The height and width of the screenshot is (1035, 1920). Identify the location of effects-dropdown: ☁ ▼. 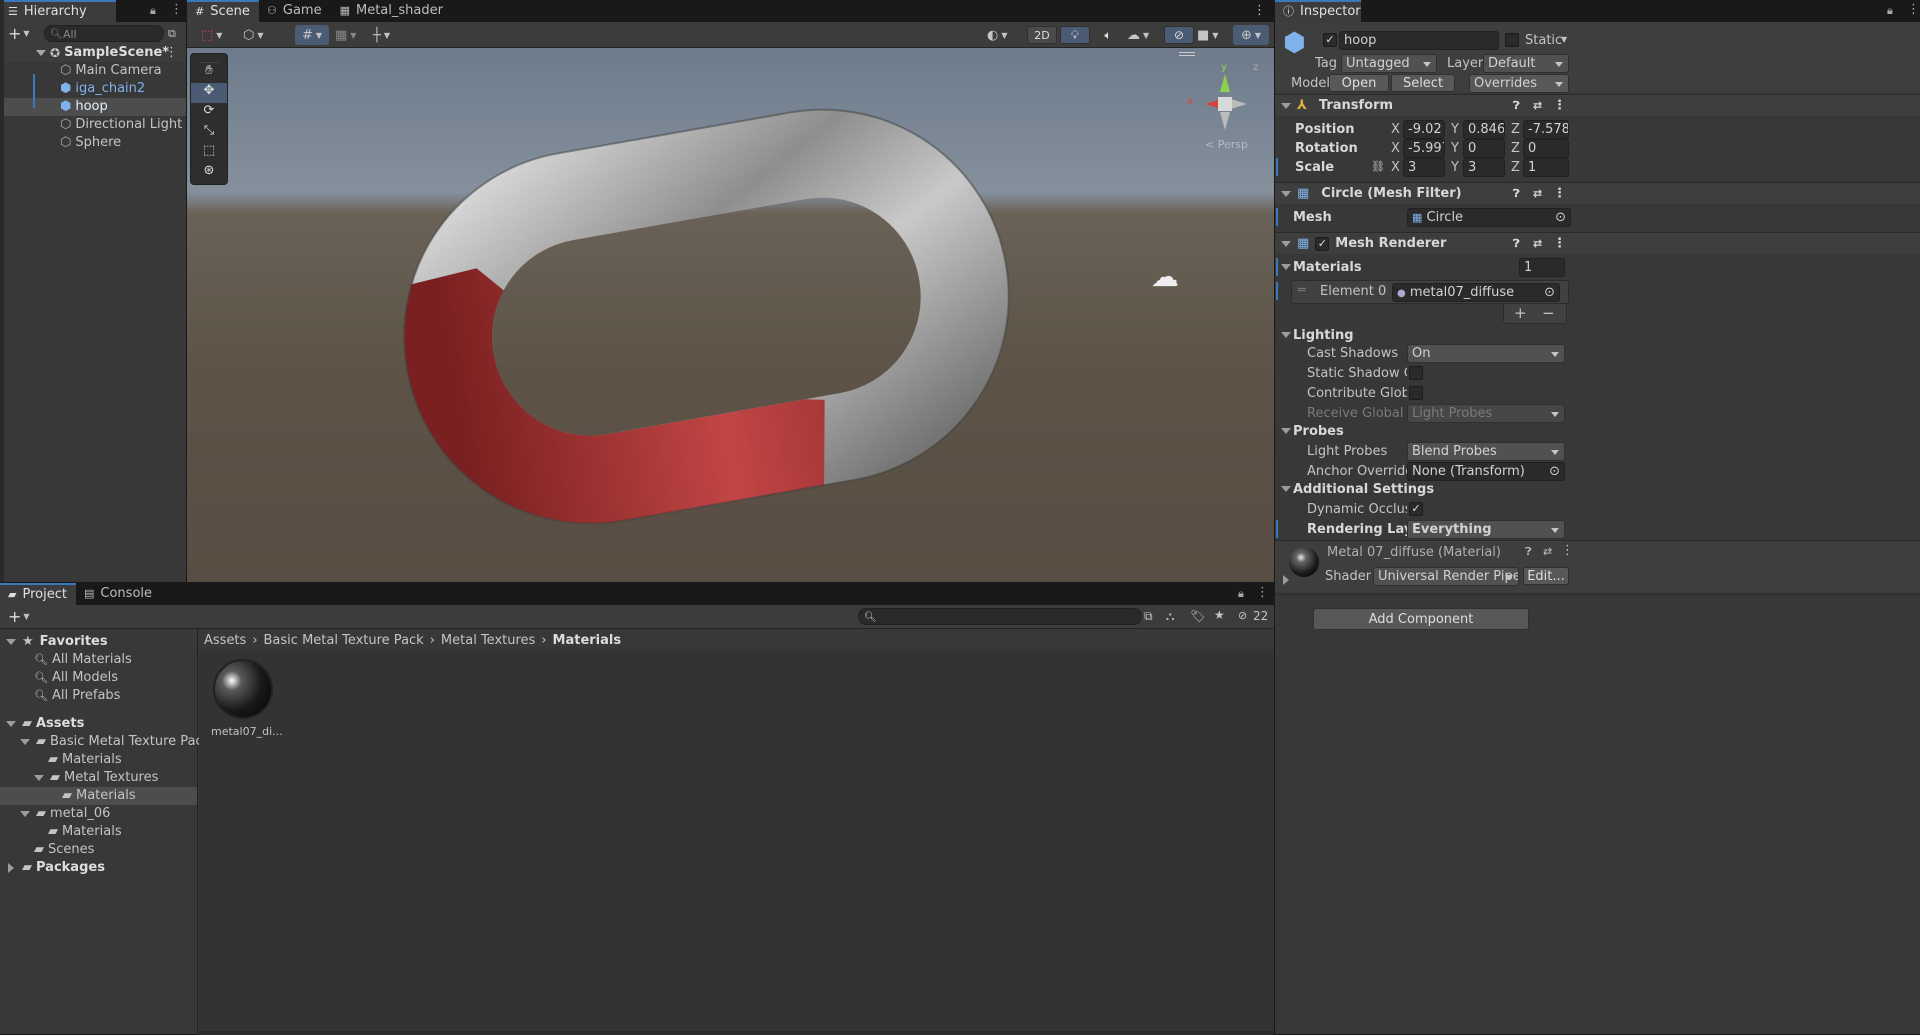
(1144, 35).